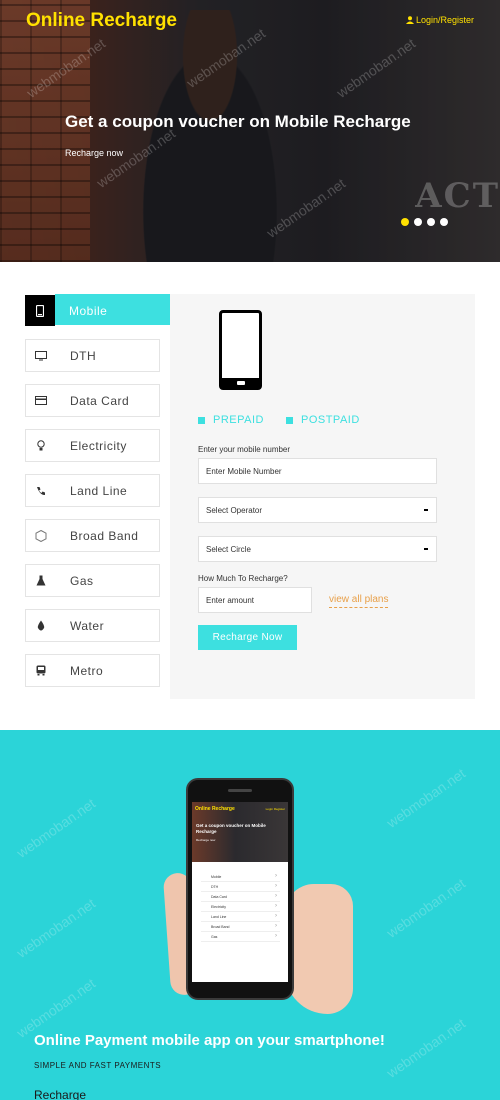 This screenshot has width=500, height=1100. What do you see at coordinates (41, 400) in the screenshot?
I see `card-icon` at bounding box center [41, 400].